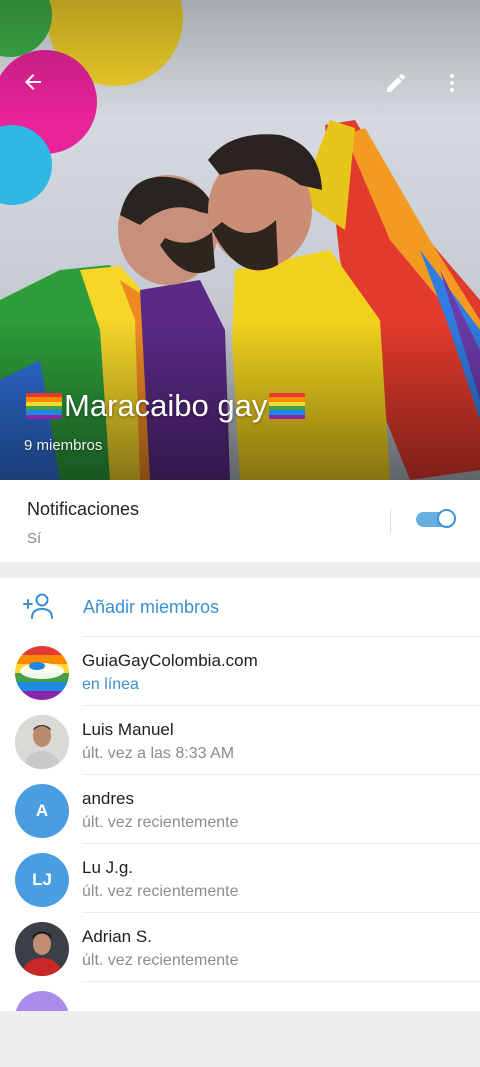 Image resolution: width=480 pixels, height=1067 pixels. What do you see at coordinates (151, 607) in the screenshot?
I see `add-members-label: Añadir miembros` at bounding box center [151, 607].